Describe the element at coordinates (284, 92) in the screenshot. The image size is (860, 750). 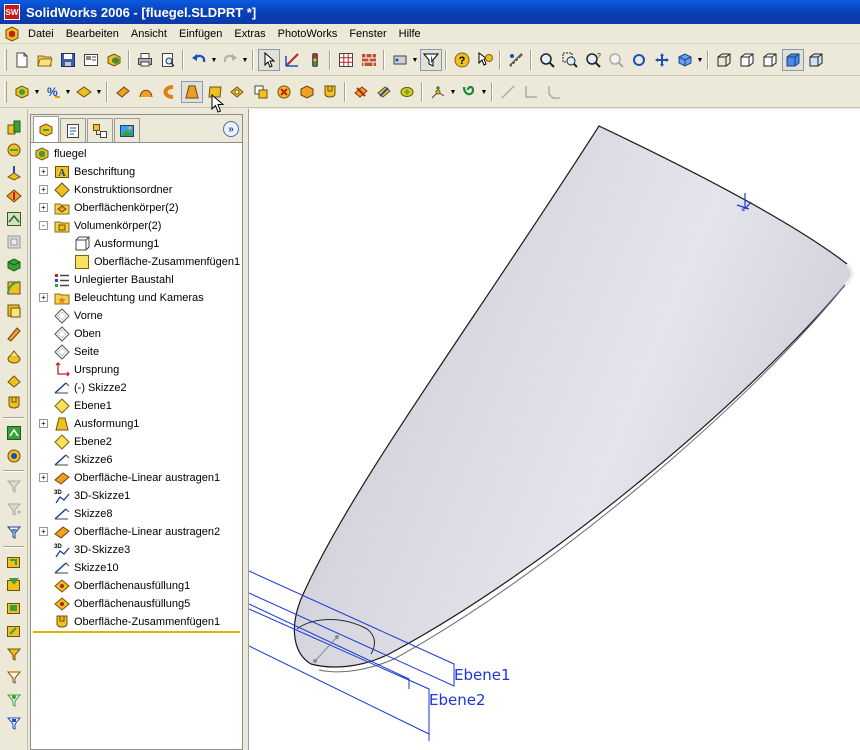
I see `surface-delete-face-icon` at that location.